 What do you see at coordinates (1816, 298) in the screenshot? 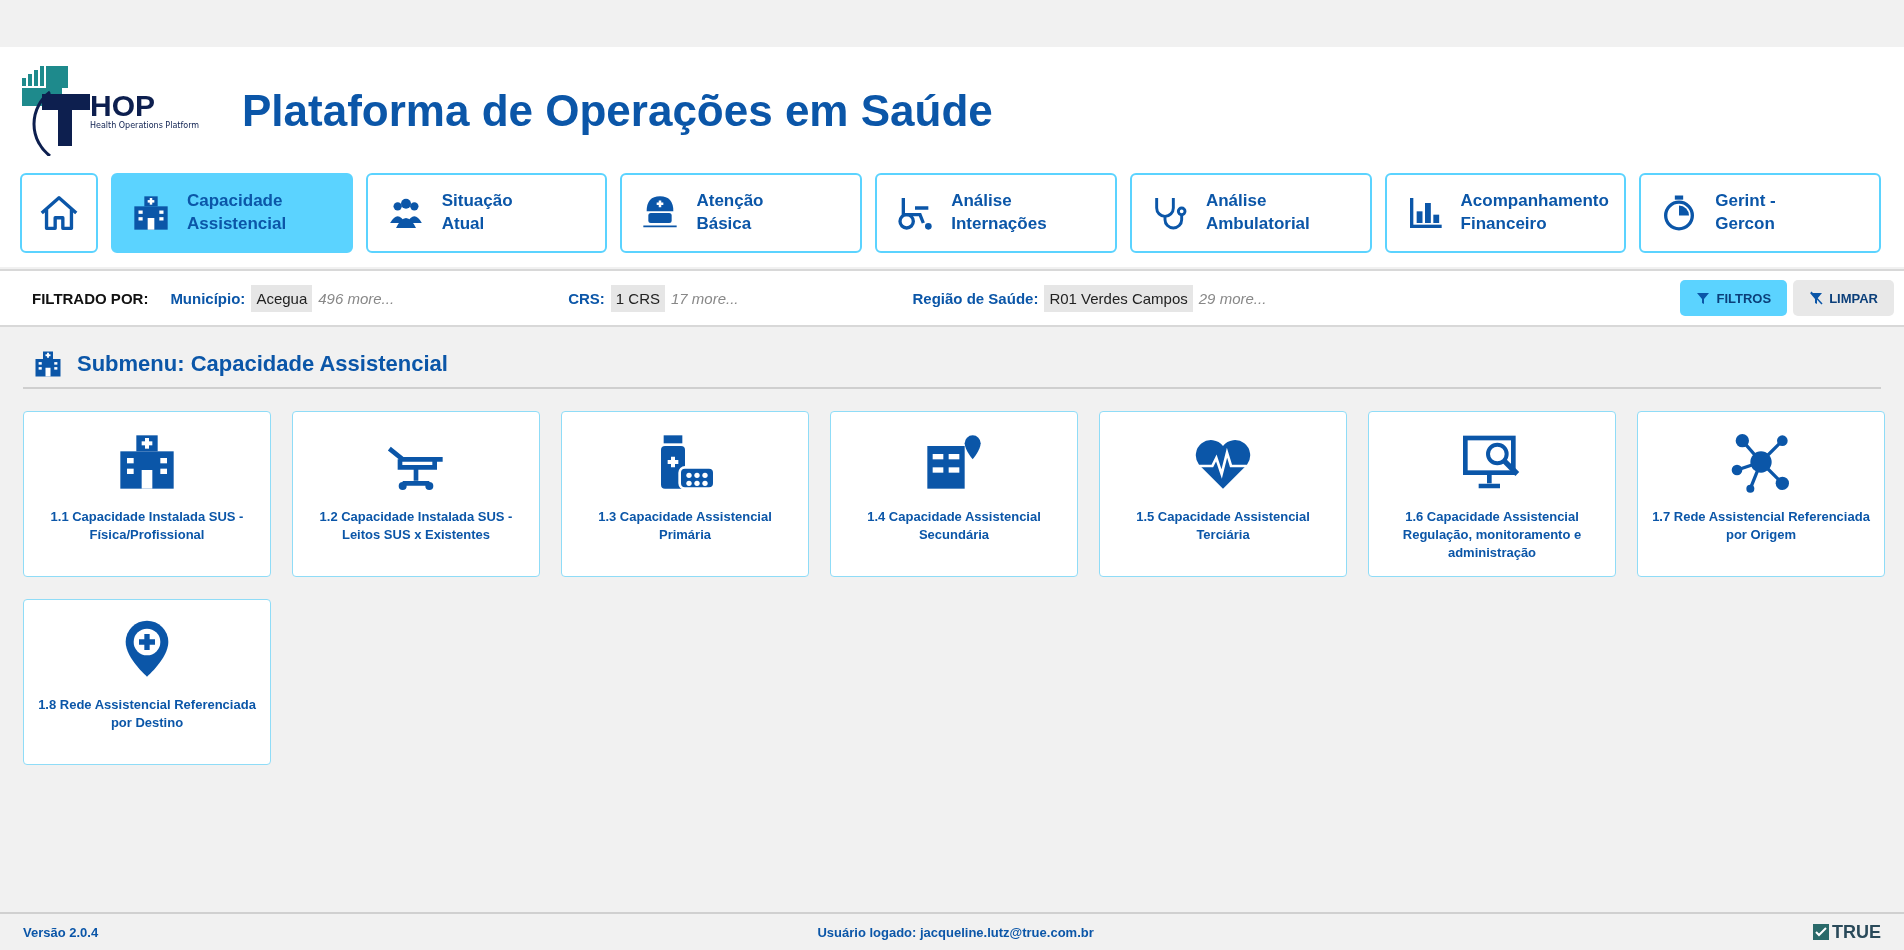
I see `clear-filter-icon` at bounding box center [1816, 298].